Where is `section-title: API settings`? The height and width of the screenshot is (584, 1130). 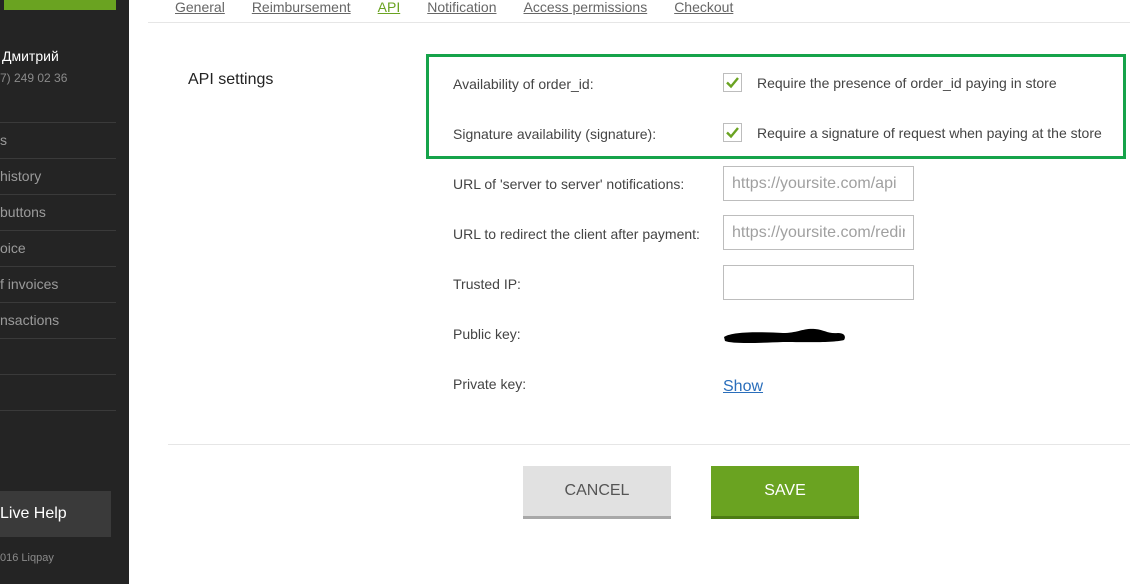
section-title: API settings is located at coordinates (231, 79).